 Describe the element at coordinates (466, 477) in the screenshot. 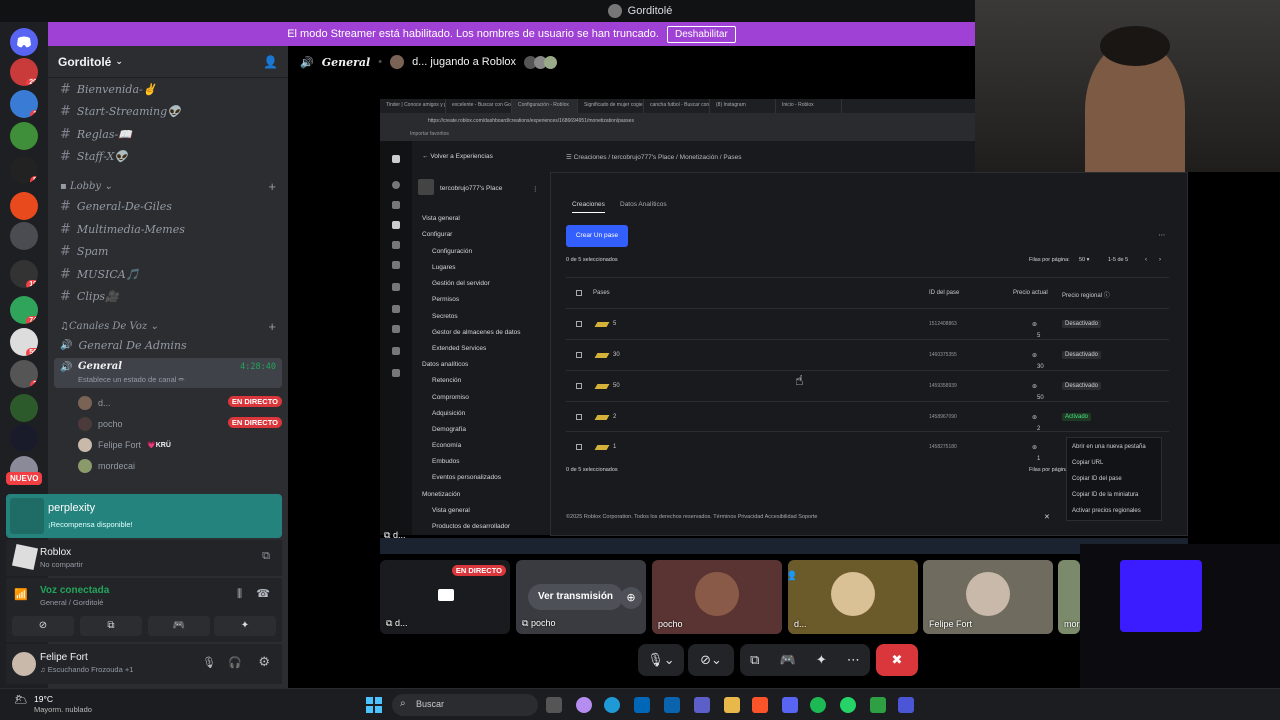

I see `nav-custom-events: Eventos personalizados` at that location.